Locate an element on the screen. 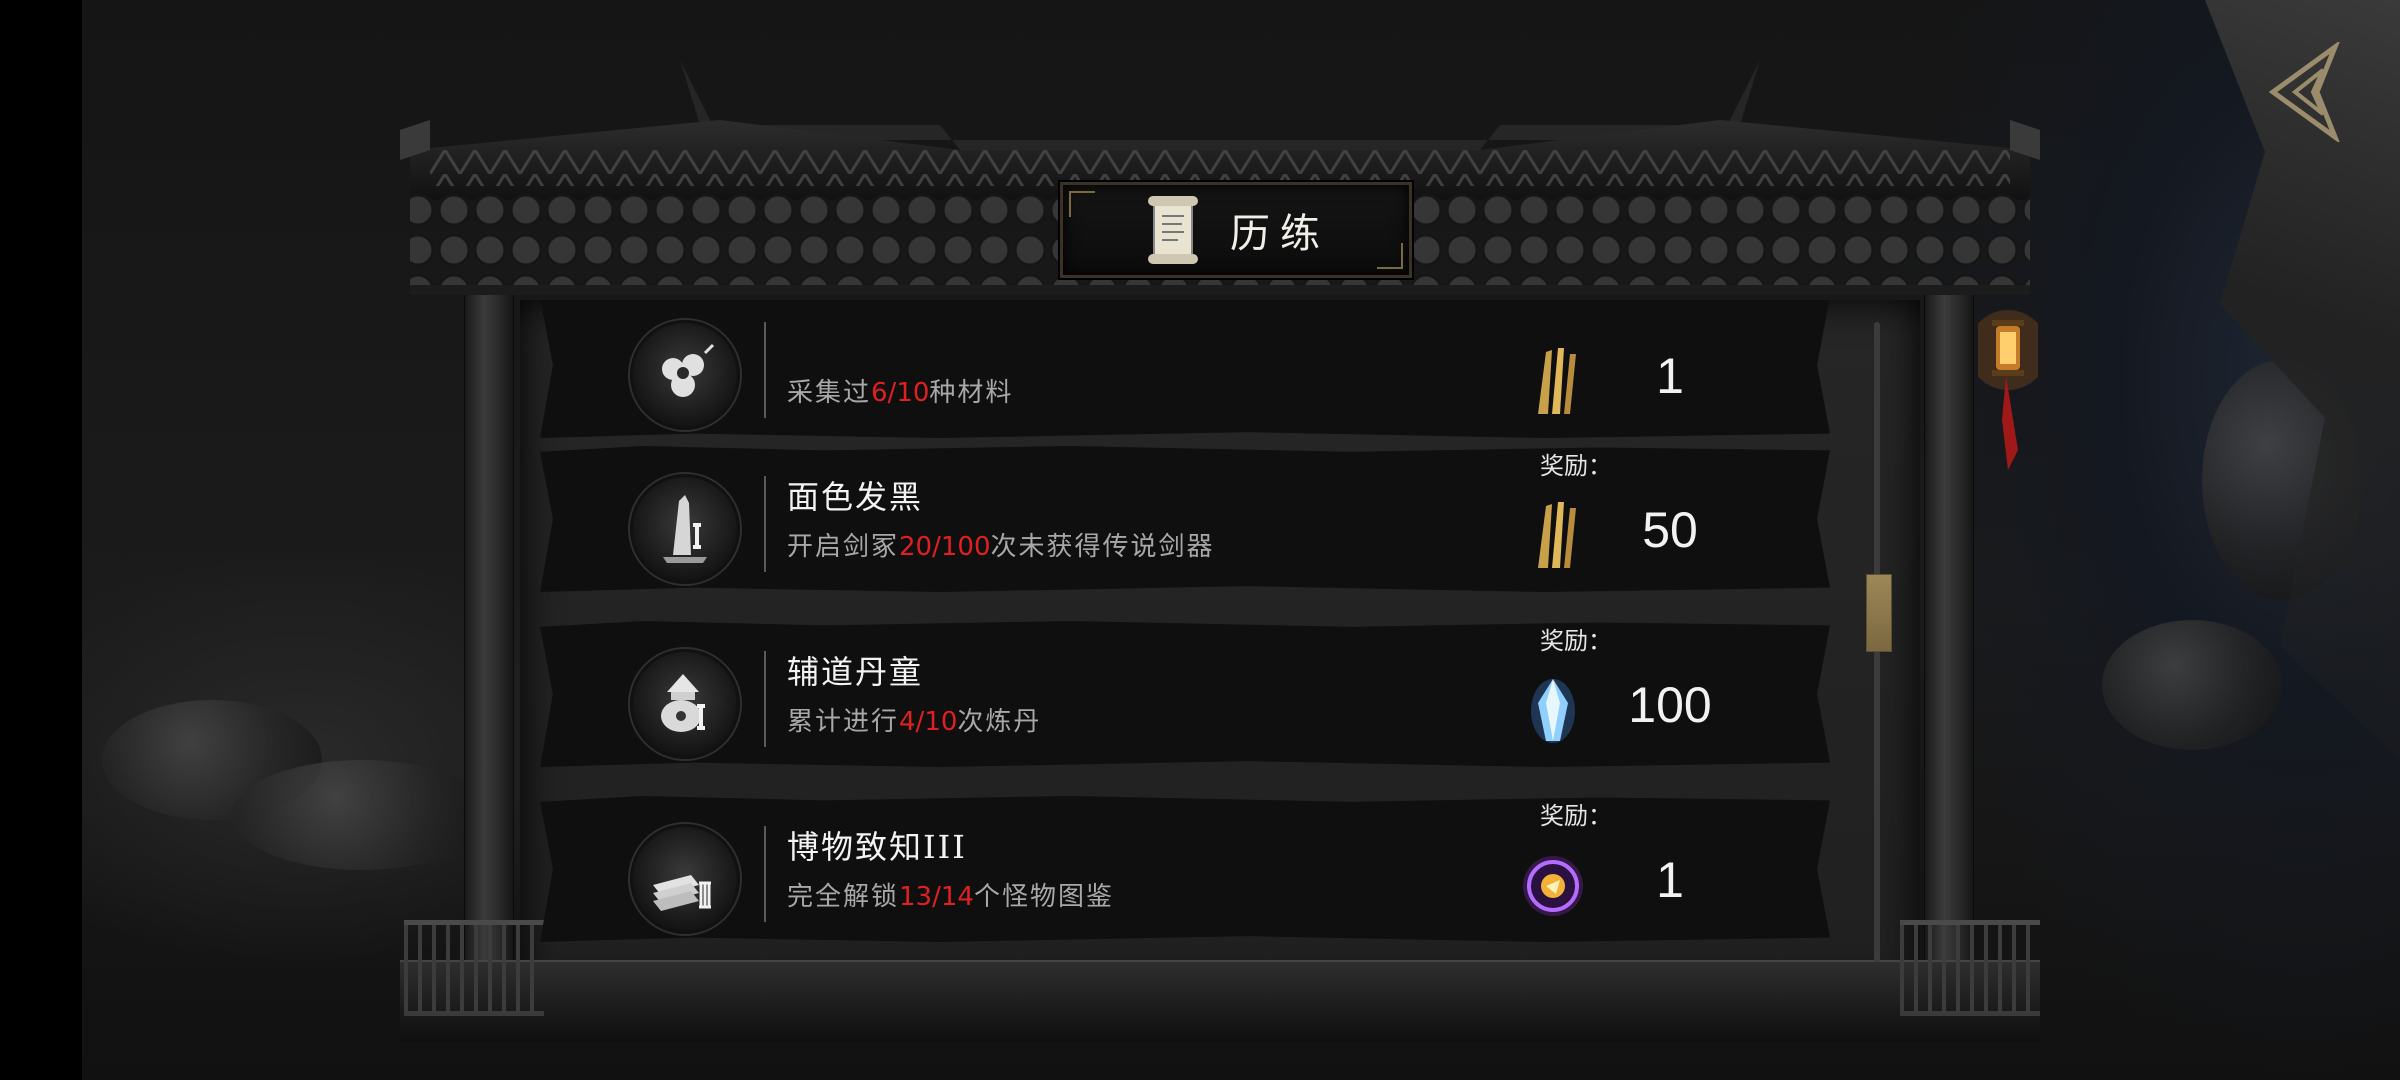 This screenshot has width=2400, height=1080. quest-description: 开启剑冢20/100次未获得传说剑器 is located at coordinates (1001, 547).